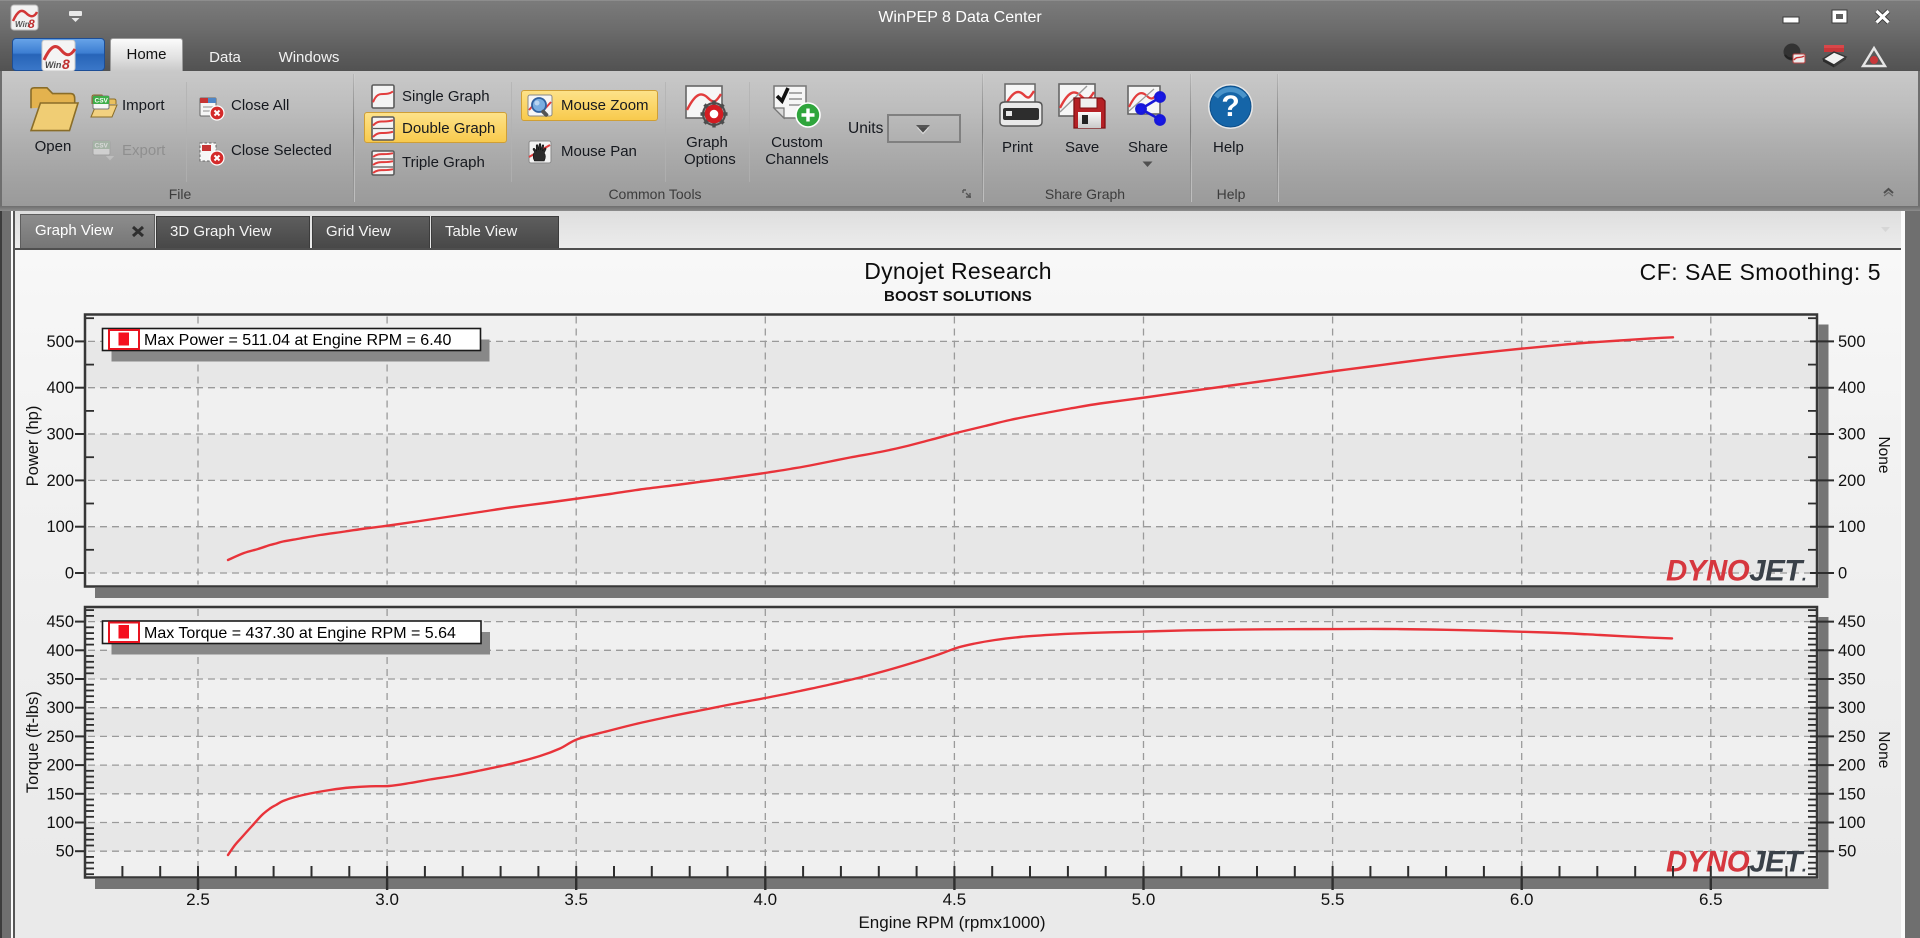 Image resolution: width=1920 pixels, height=938 pixels. What do you see at coordinates (1144, 899) in the screenshot?
I see `svg-text: 5.0` at bounding box center [1144, 899].